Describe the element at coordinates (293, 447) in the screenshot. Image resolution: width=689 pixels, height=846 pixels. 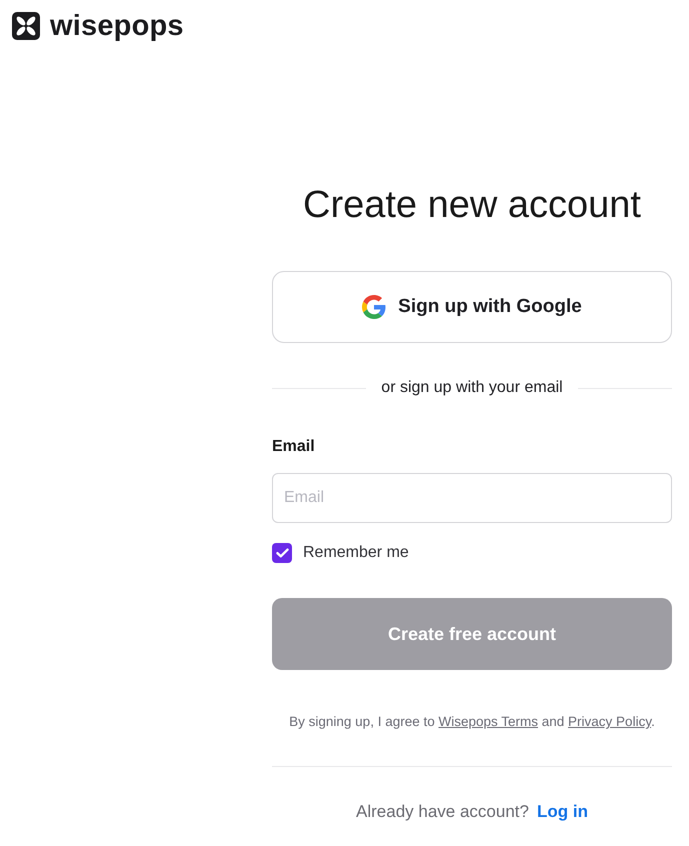
I see `email-label: Email` at that location.